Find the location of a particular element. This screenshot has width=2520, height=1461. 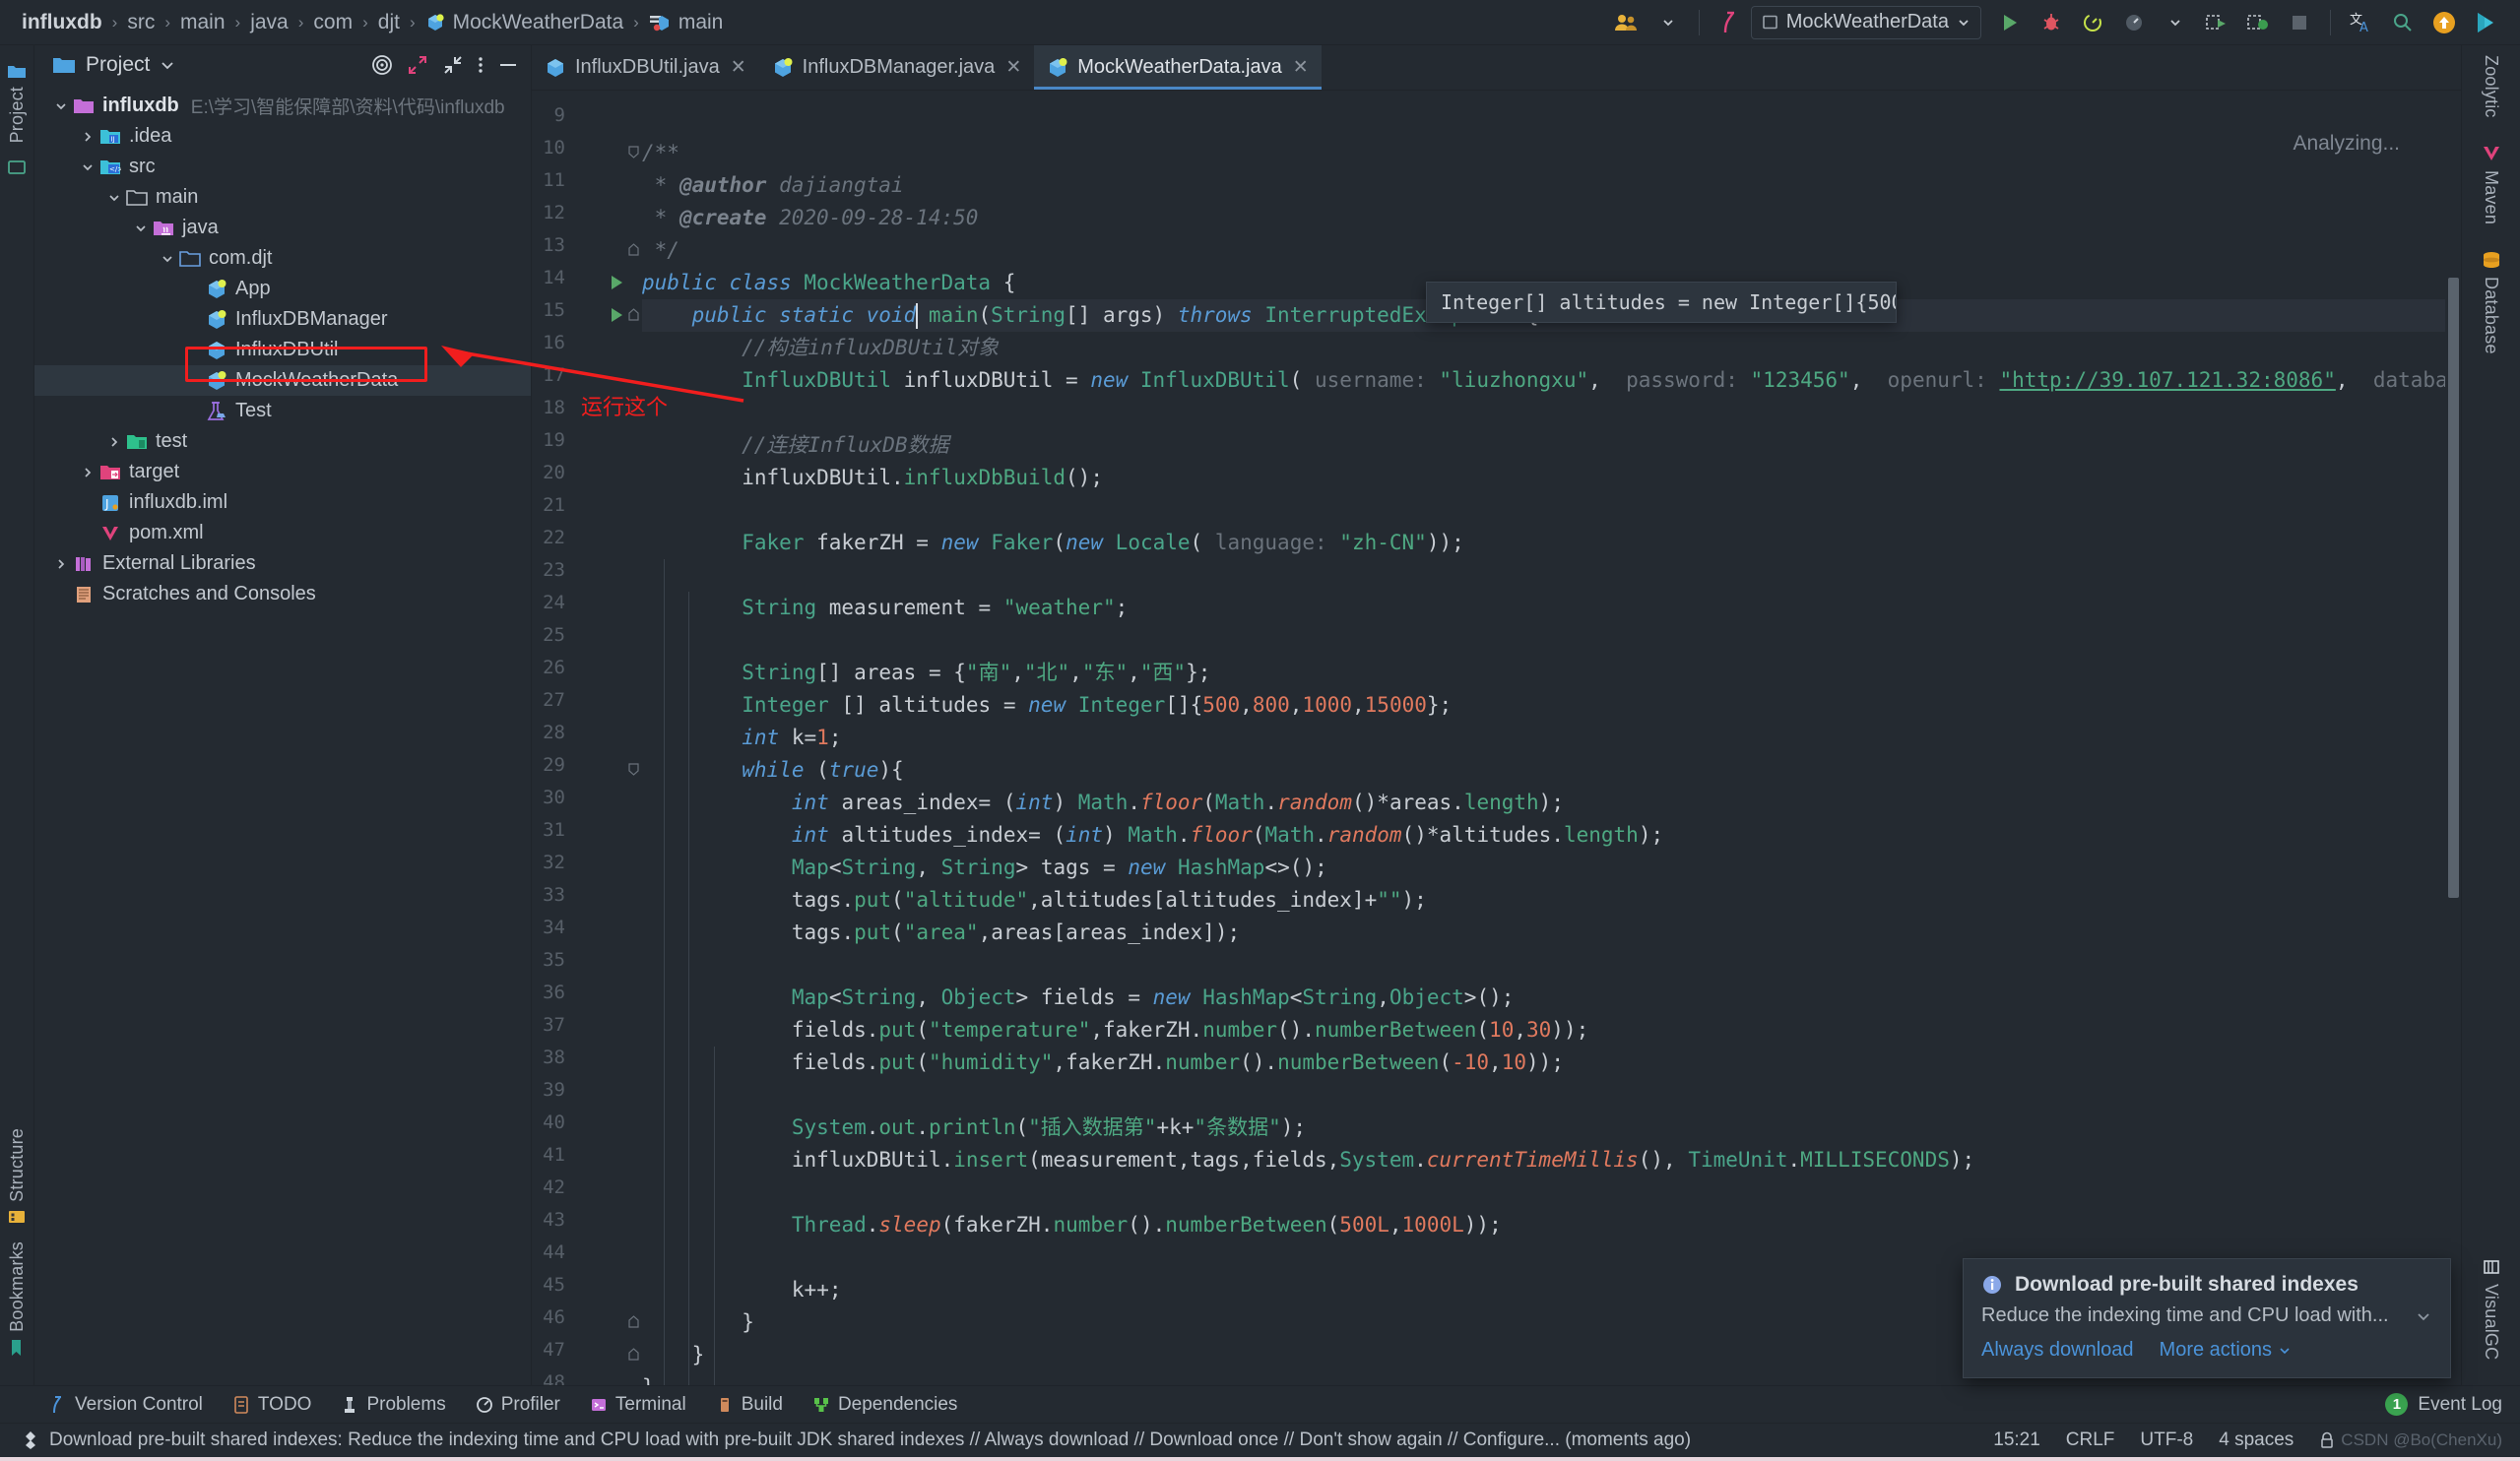

bottom-tab-dependencies: Dependencies is located at coordinates (884, 1405).